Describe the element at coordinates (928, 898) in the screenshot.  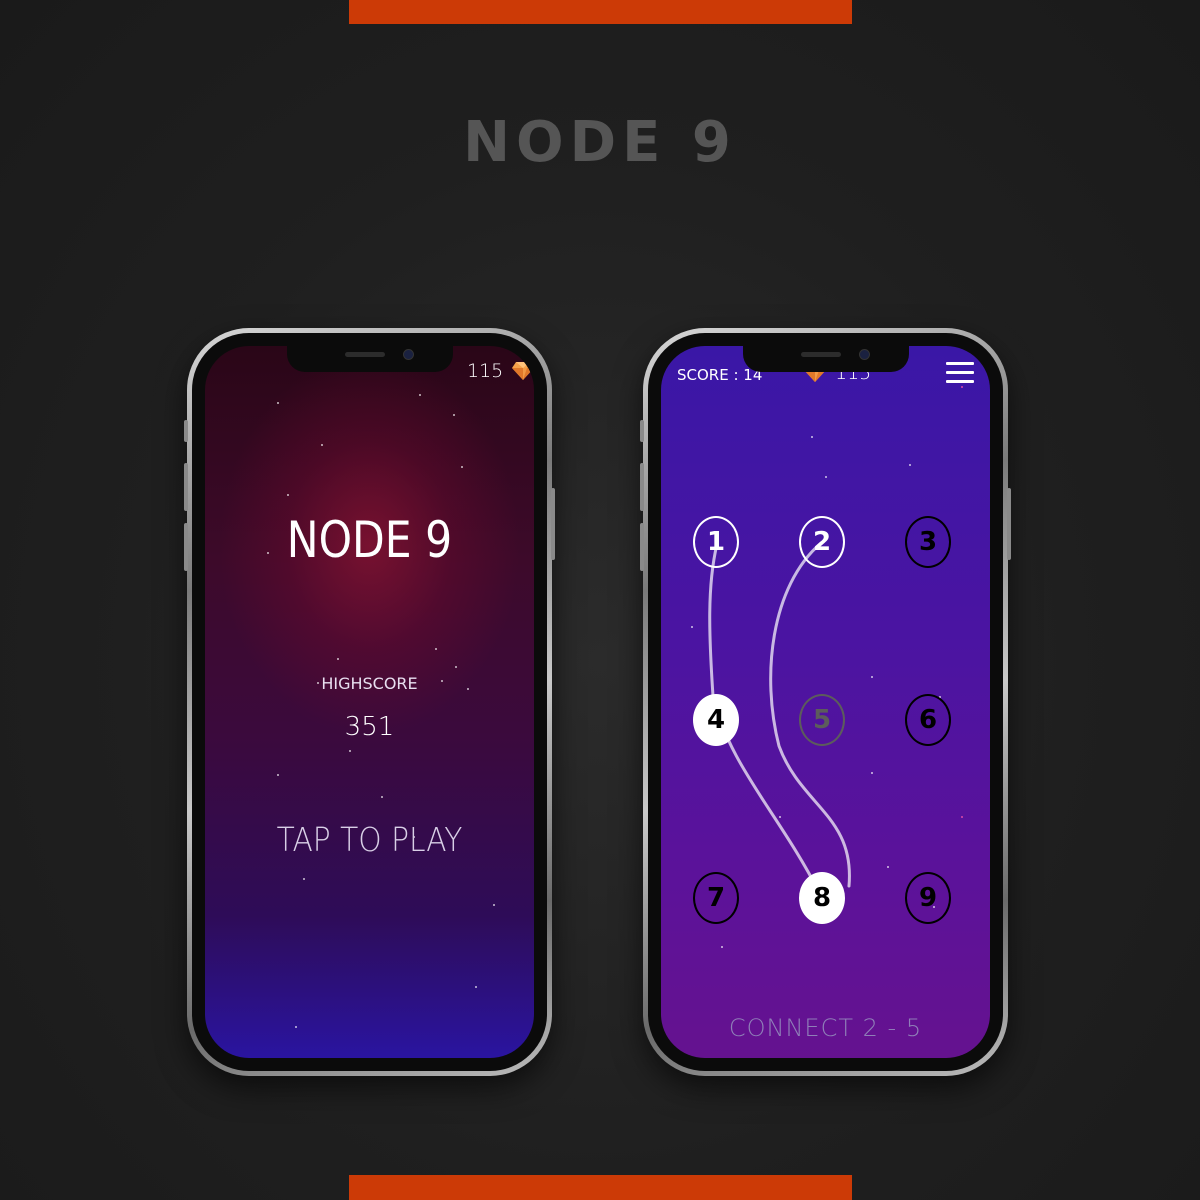
I see `node-9: 9` at that location.